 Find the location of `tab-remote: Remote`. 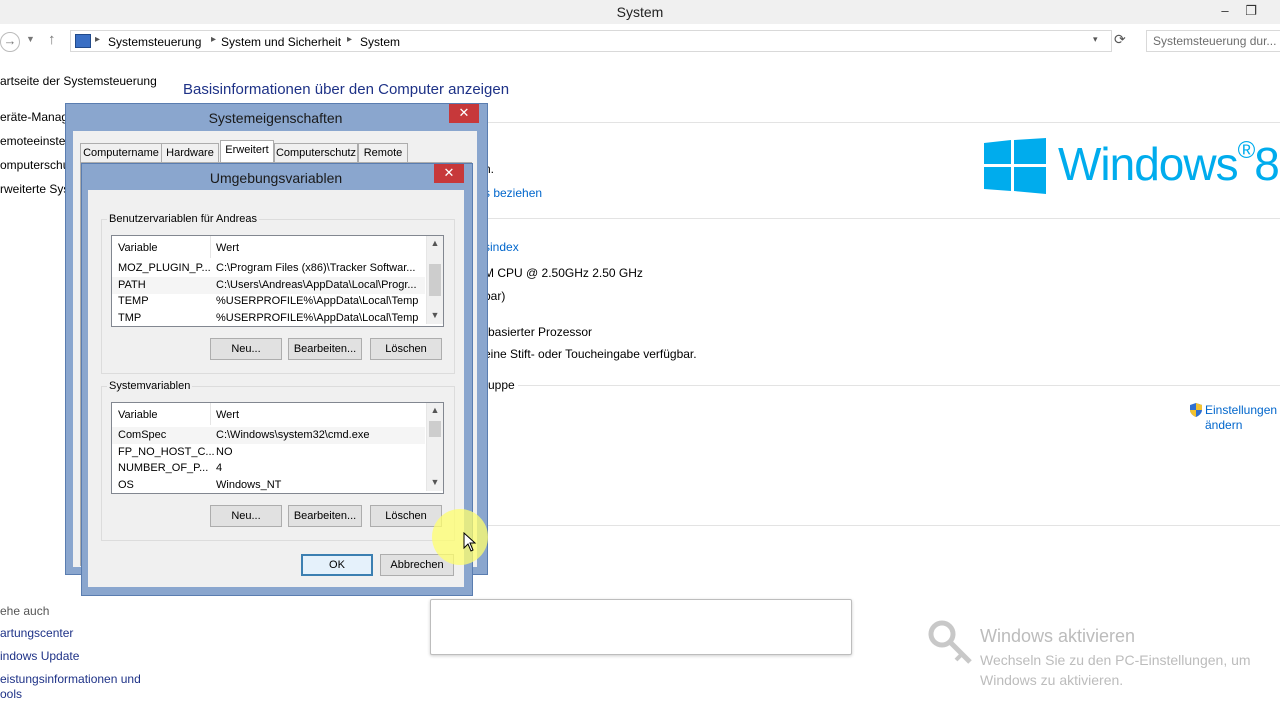

tab-remote: Remote is located at coordinates (383, 152).